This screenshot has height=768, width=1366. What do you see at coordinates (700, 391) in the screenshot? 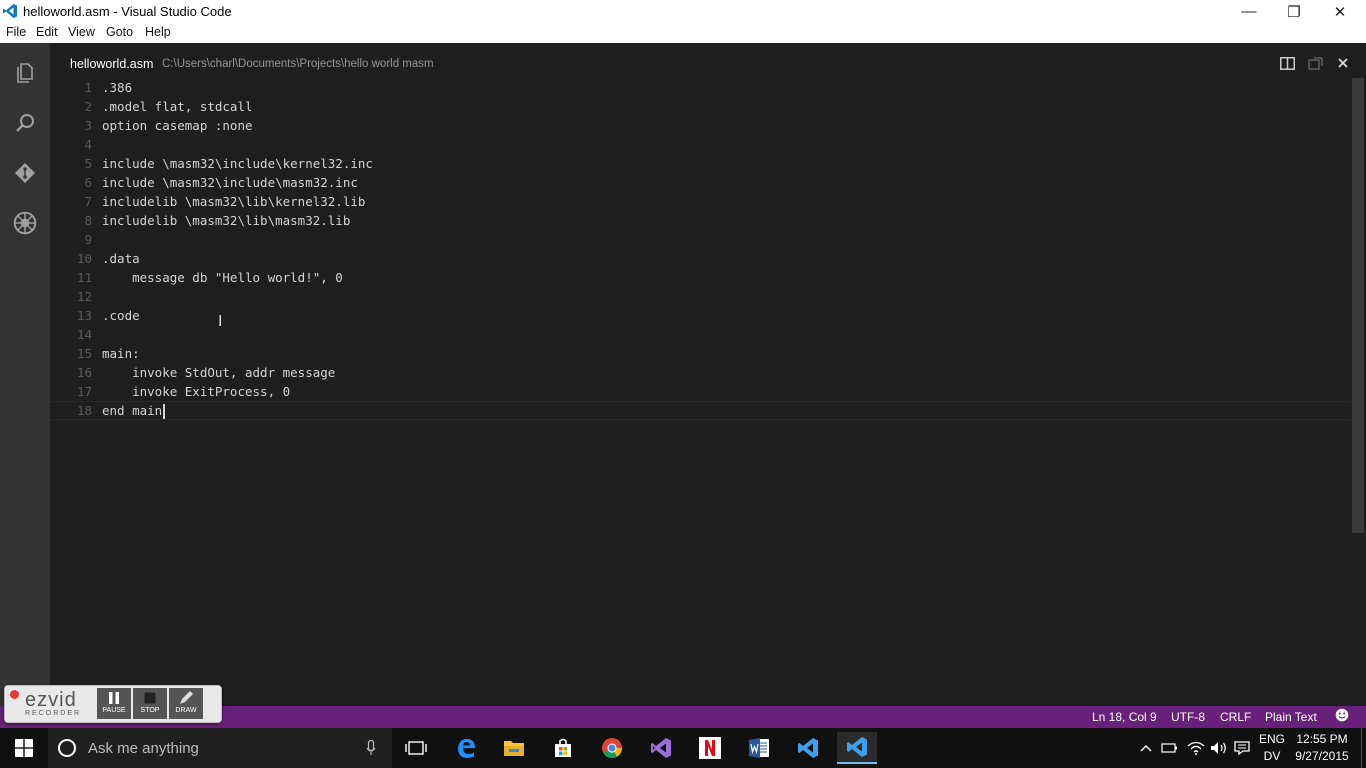
I see `code-line: 17 invoke ExitProcess, 0` at bounding box center [700, 391].